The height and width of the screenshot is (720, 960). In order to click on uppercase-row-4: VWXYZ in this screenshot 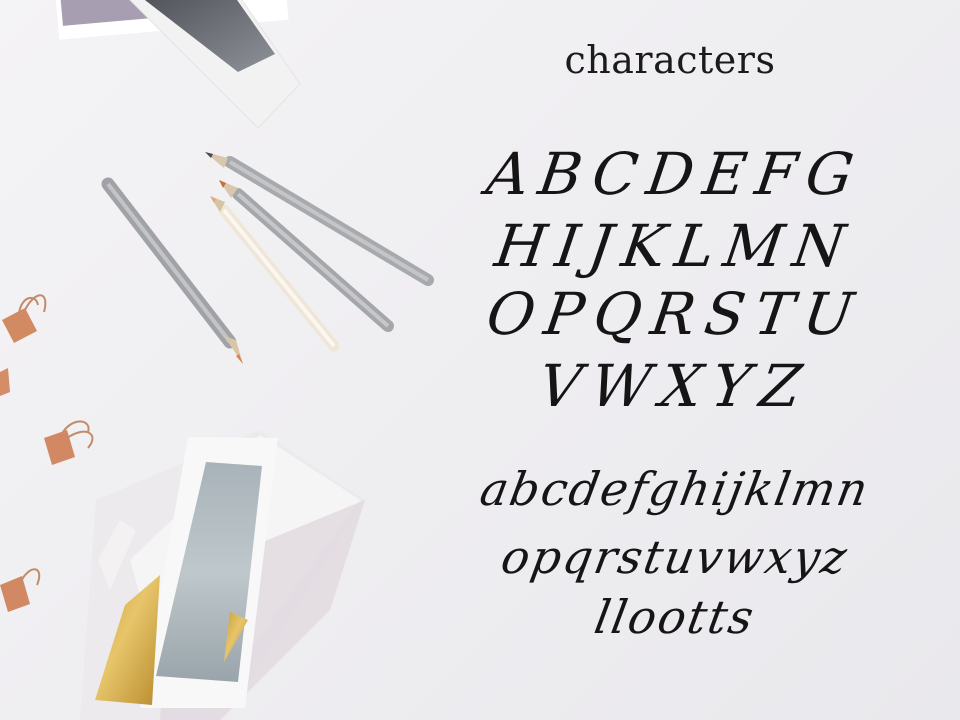, I will do `click(675, 386)`.